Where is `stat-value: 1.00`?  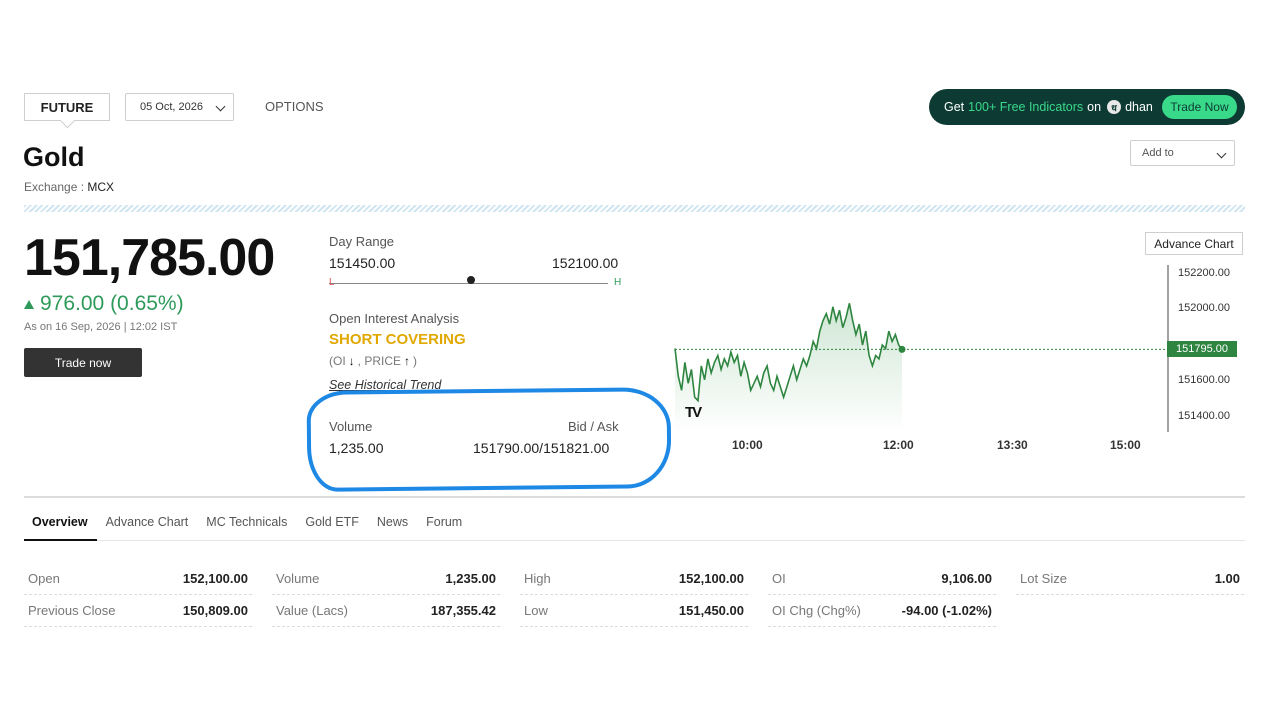
stat-value: 1.00 is located at coordinates (1227, 578).